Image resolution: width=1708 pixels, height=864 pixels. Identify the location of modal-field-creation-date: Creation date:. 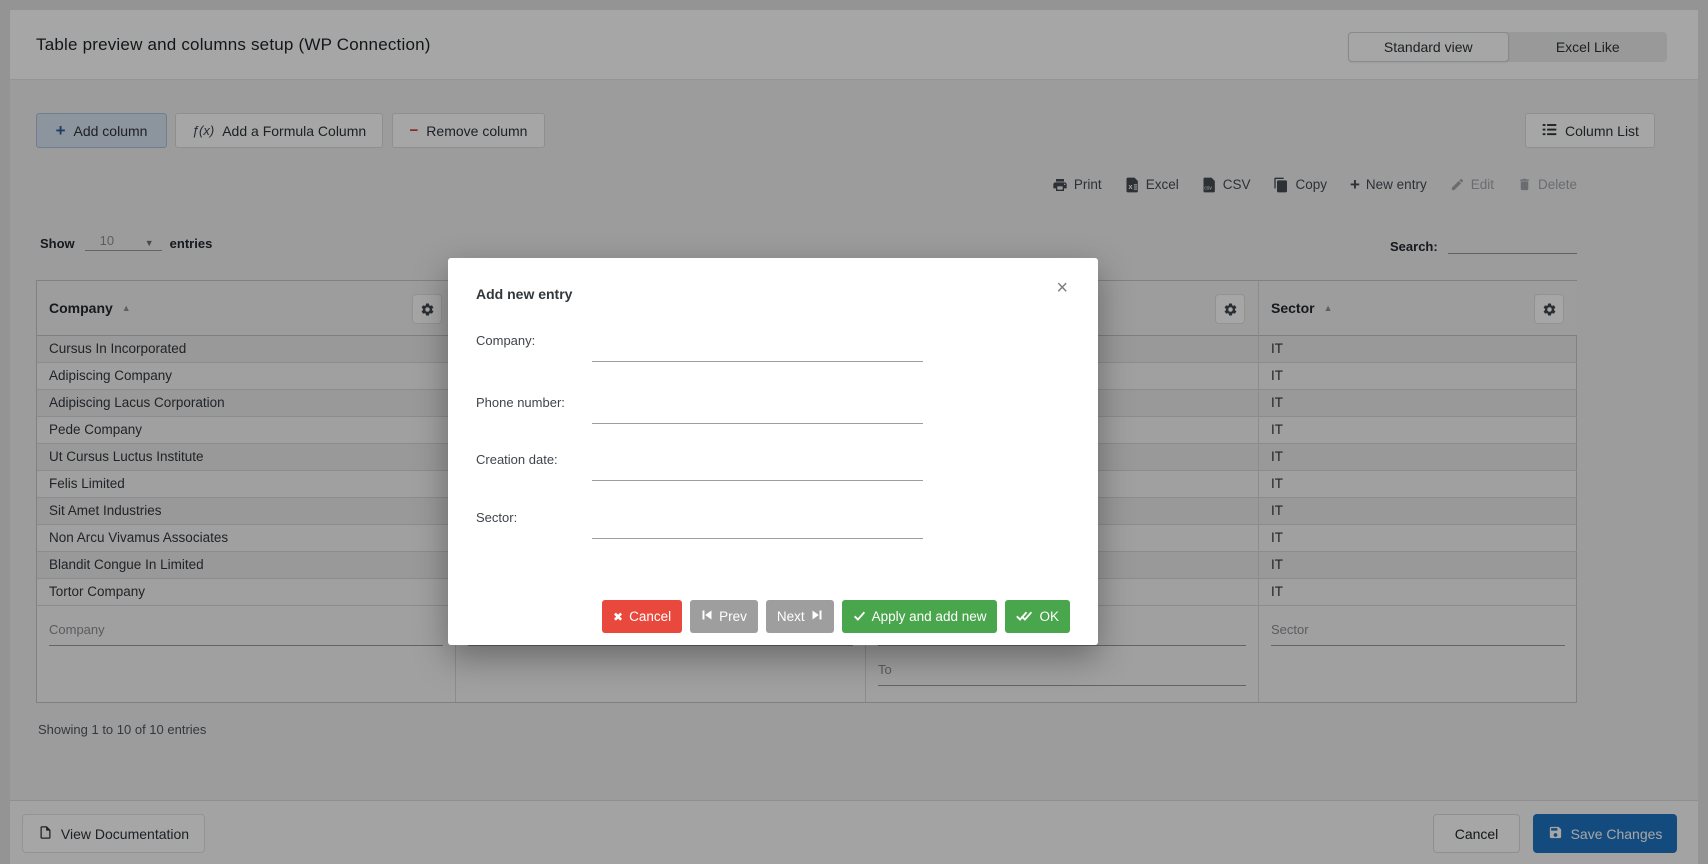
(699, 464).